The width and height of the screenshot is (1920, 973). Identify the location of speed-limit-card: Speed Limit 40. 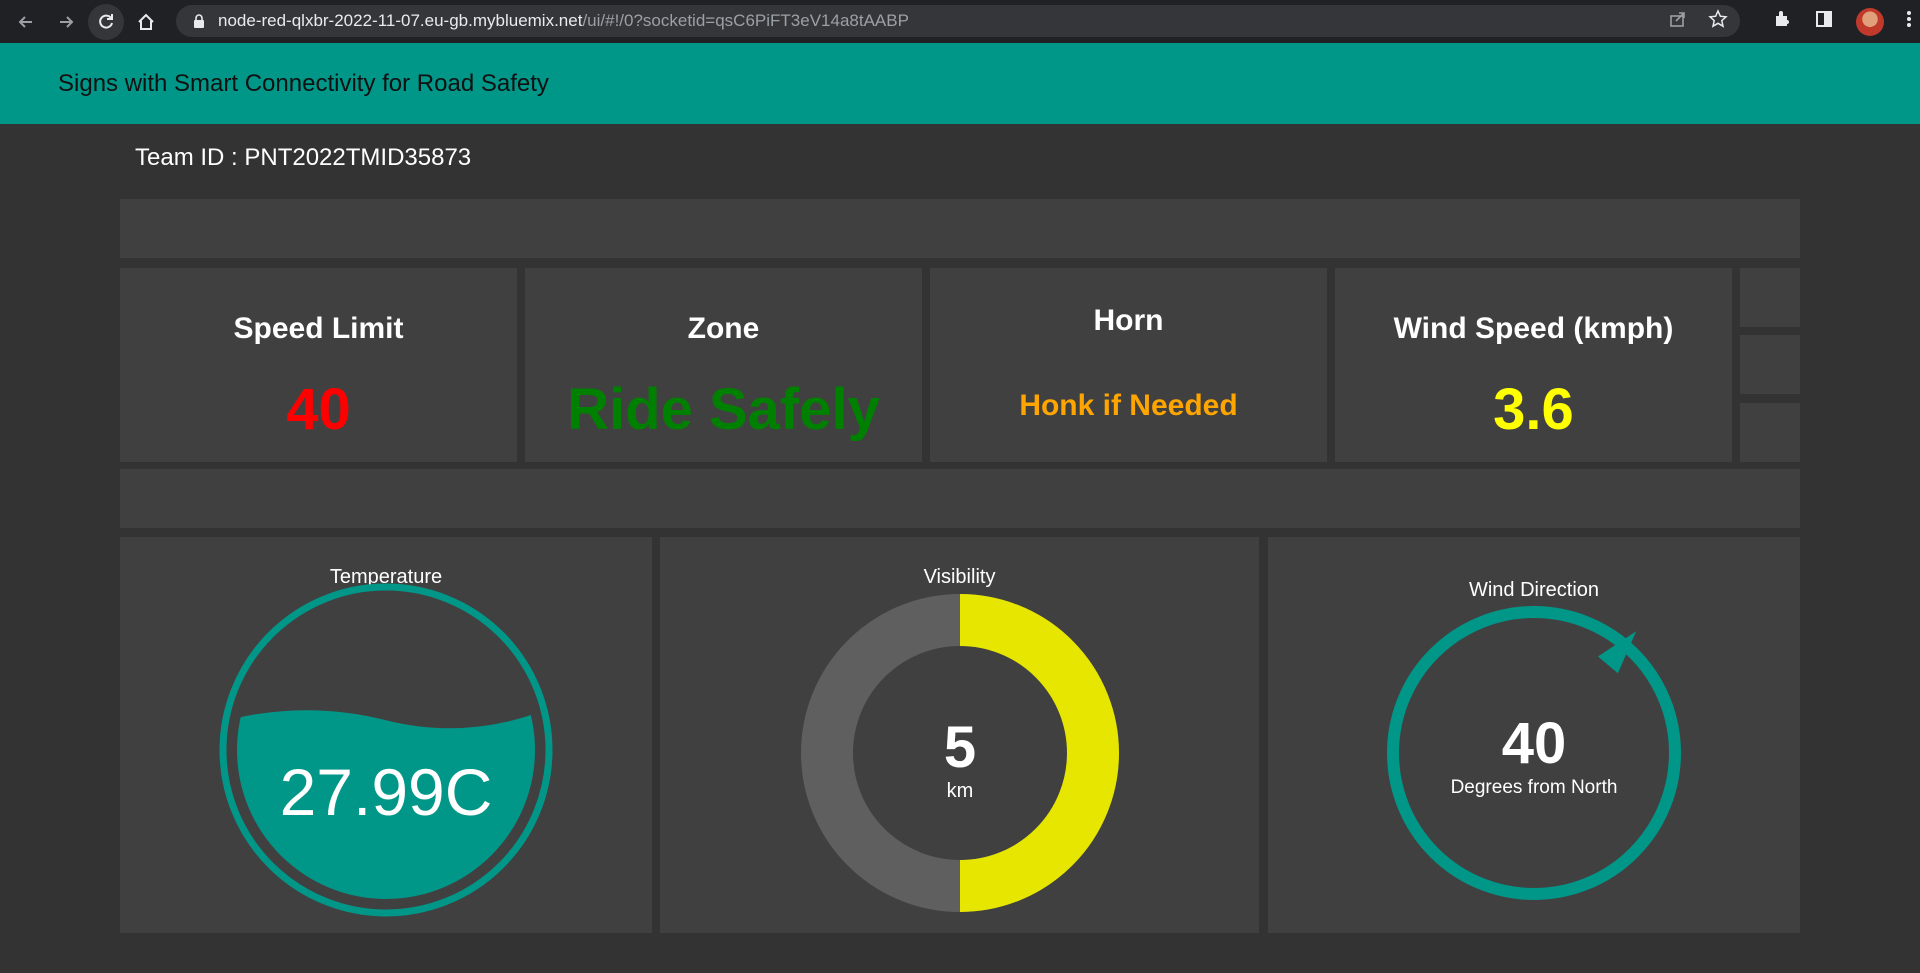
(318, 365).